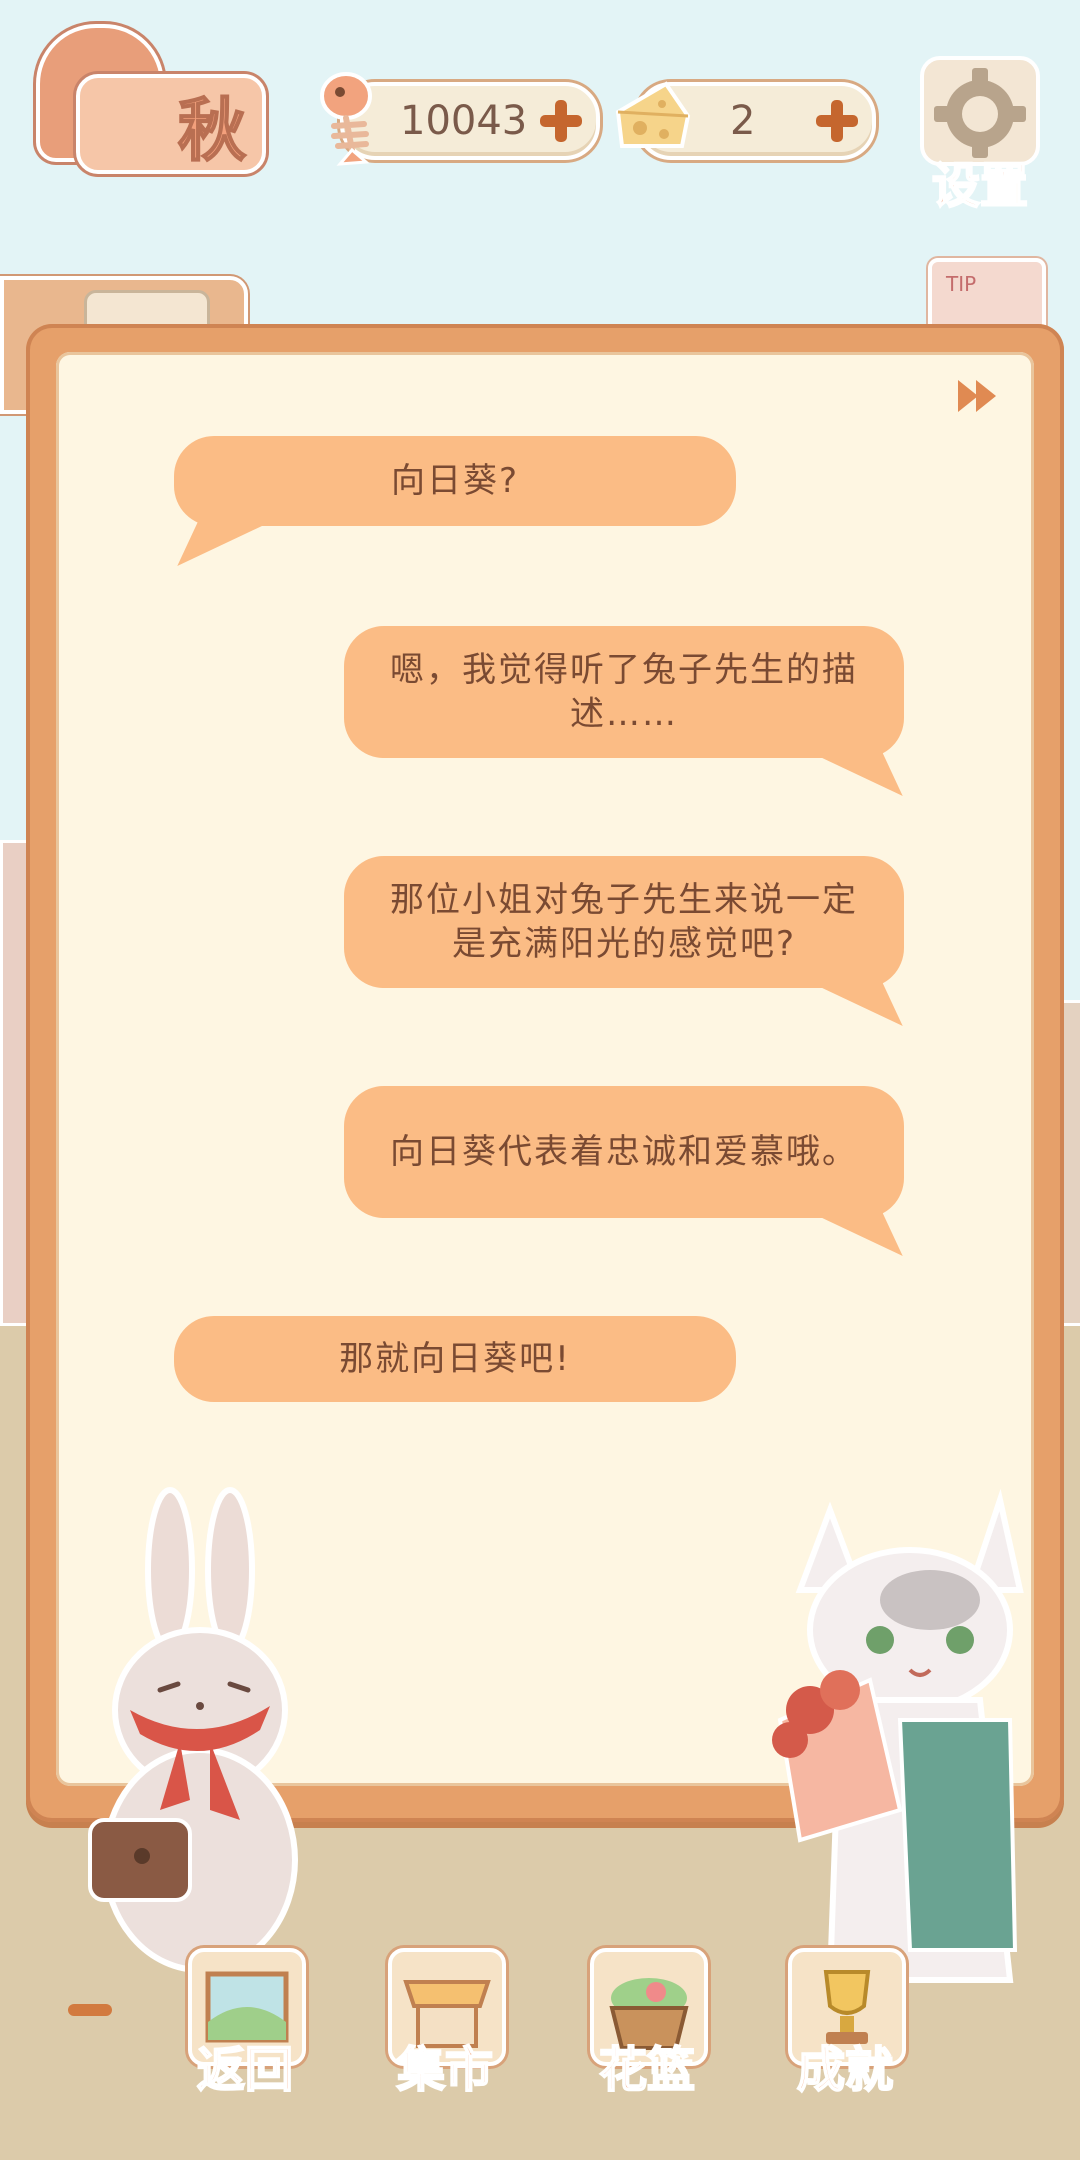 The width and height of the screenshot is (1080, 2160). I want to click on dialog-bubble-rabbit: 那就向日葵吧!, so click(455, 1359).